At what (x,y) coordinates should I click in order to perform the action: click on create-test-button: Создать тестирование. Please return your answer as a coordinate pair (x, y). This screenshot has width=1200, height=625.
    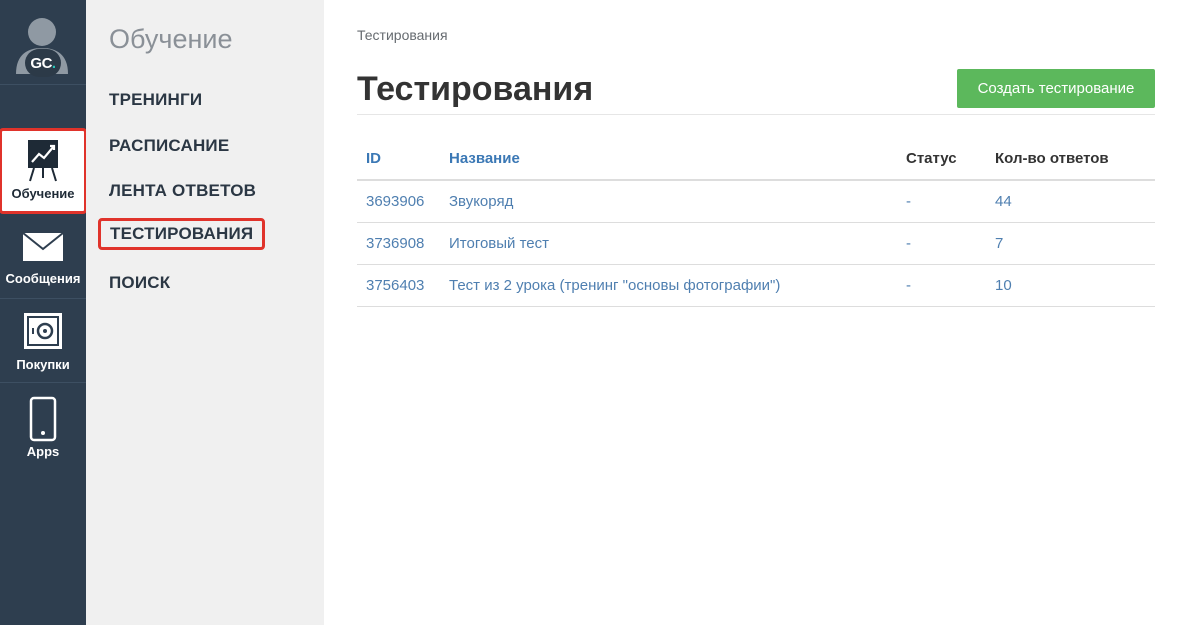
    Looking at the image, I should click on (1056, 88).